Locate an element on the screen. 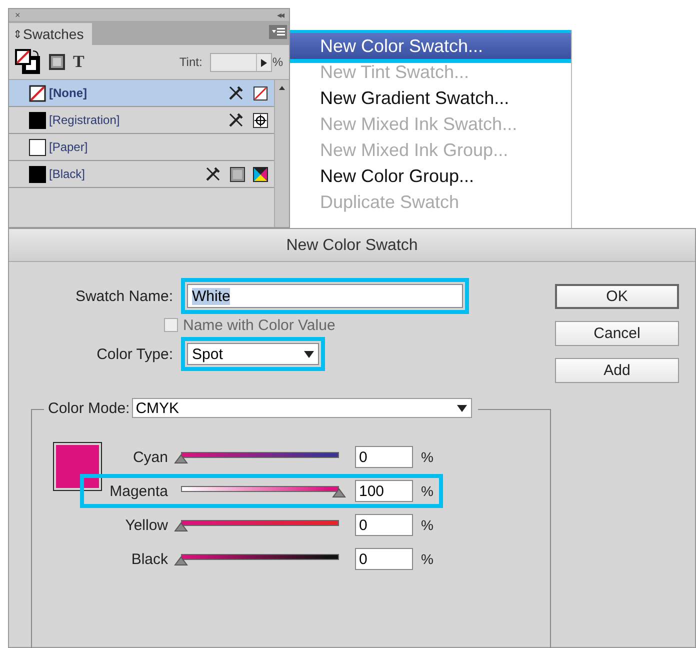 The image size is (696, 648). color-mode-label: Color Mode: is located at coordinates (89, 408).